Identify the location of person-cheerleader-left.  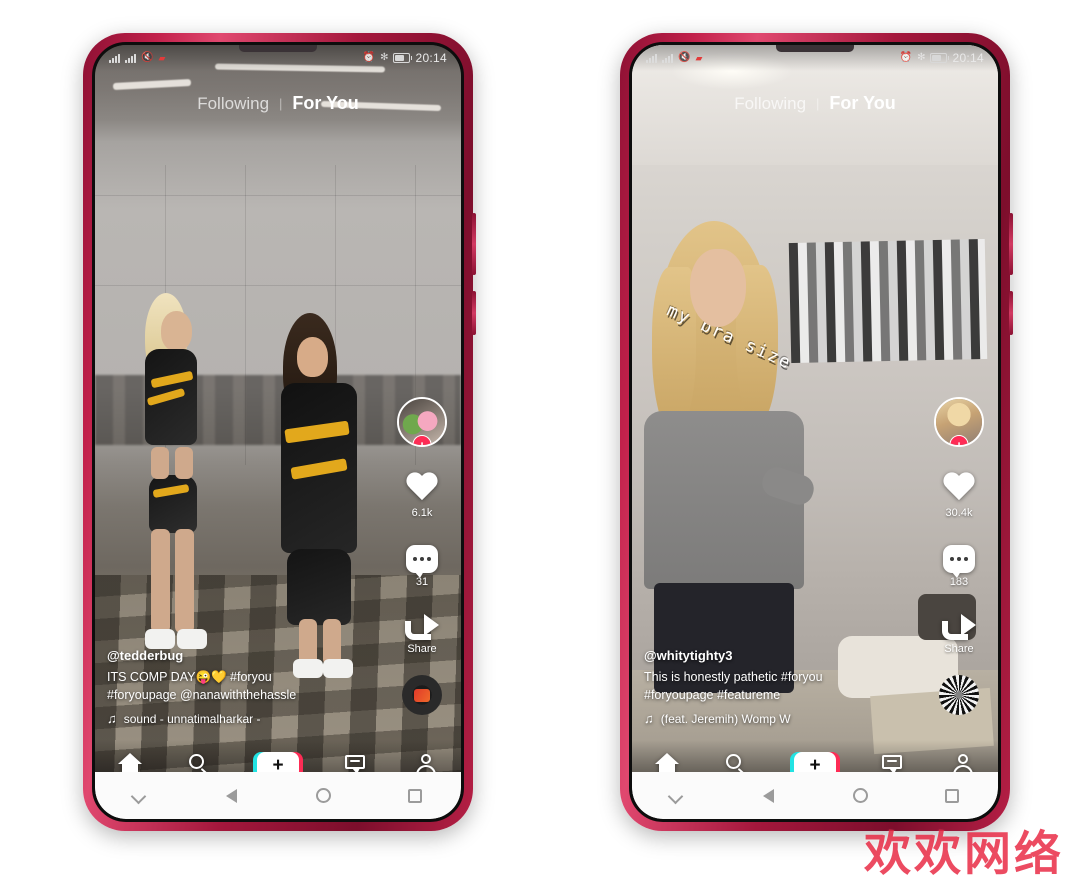
(186, 489).